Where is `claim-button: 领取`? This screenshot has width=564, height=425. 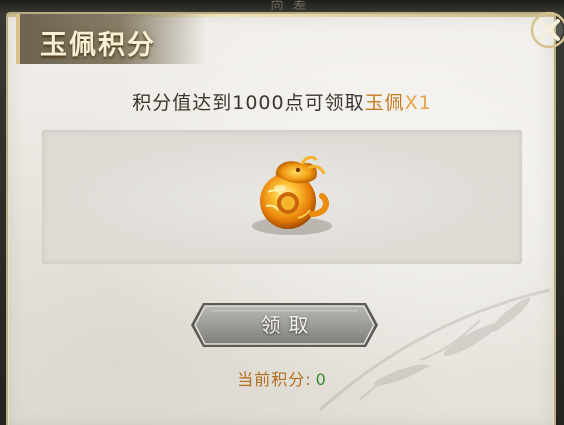 claim-button: 领取 is located at coordinates (284, 325).